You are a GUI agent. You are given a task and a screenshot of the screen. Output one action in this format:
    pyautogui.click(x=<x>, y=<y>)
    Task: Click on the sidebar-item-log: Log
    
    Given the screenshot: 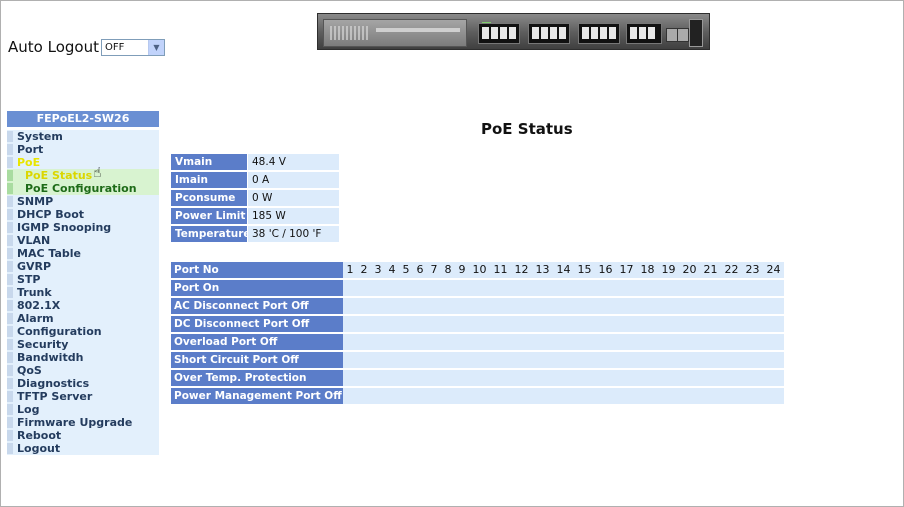 What is the action you would take?
    pyautogui.click(x=83, y=409)
    